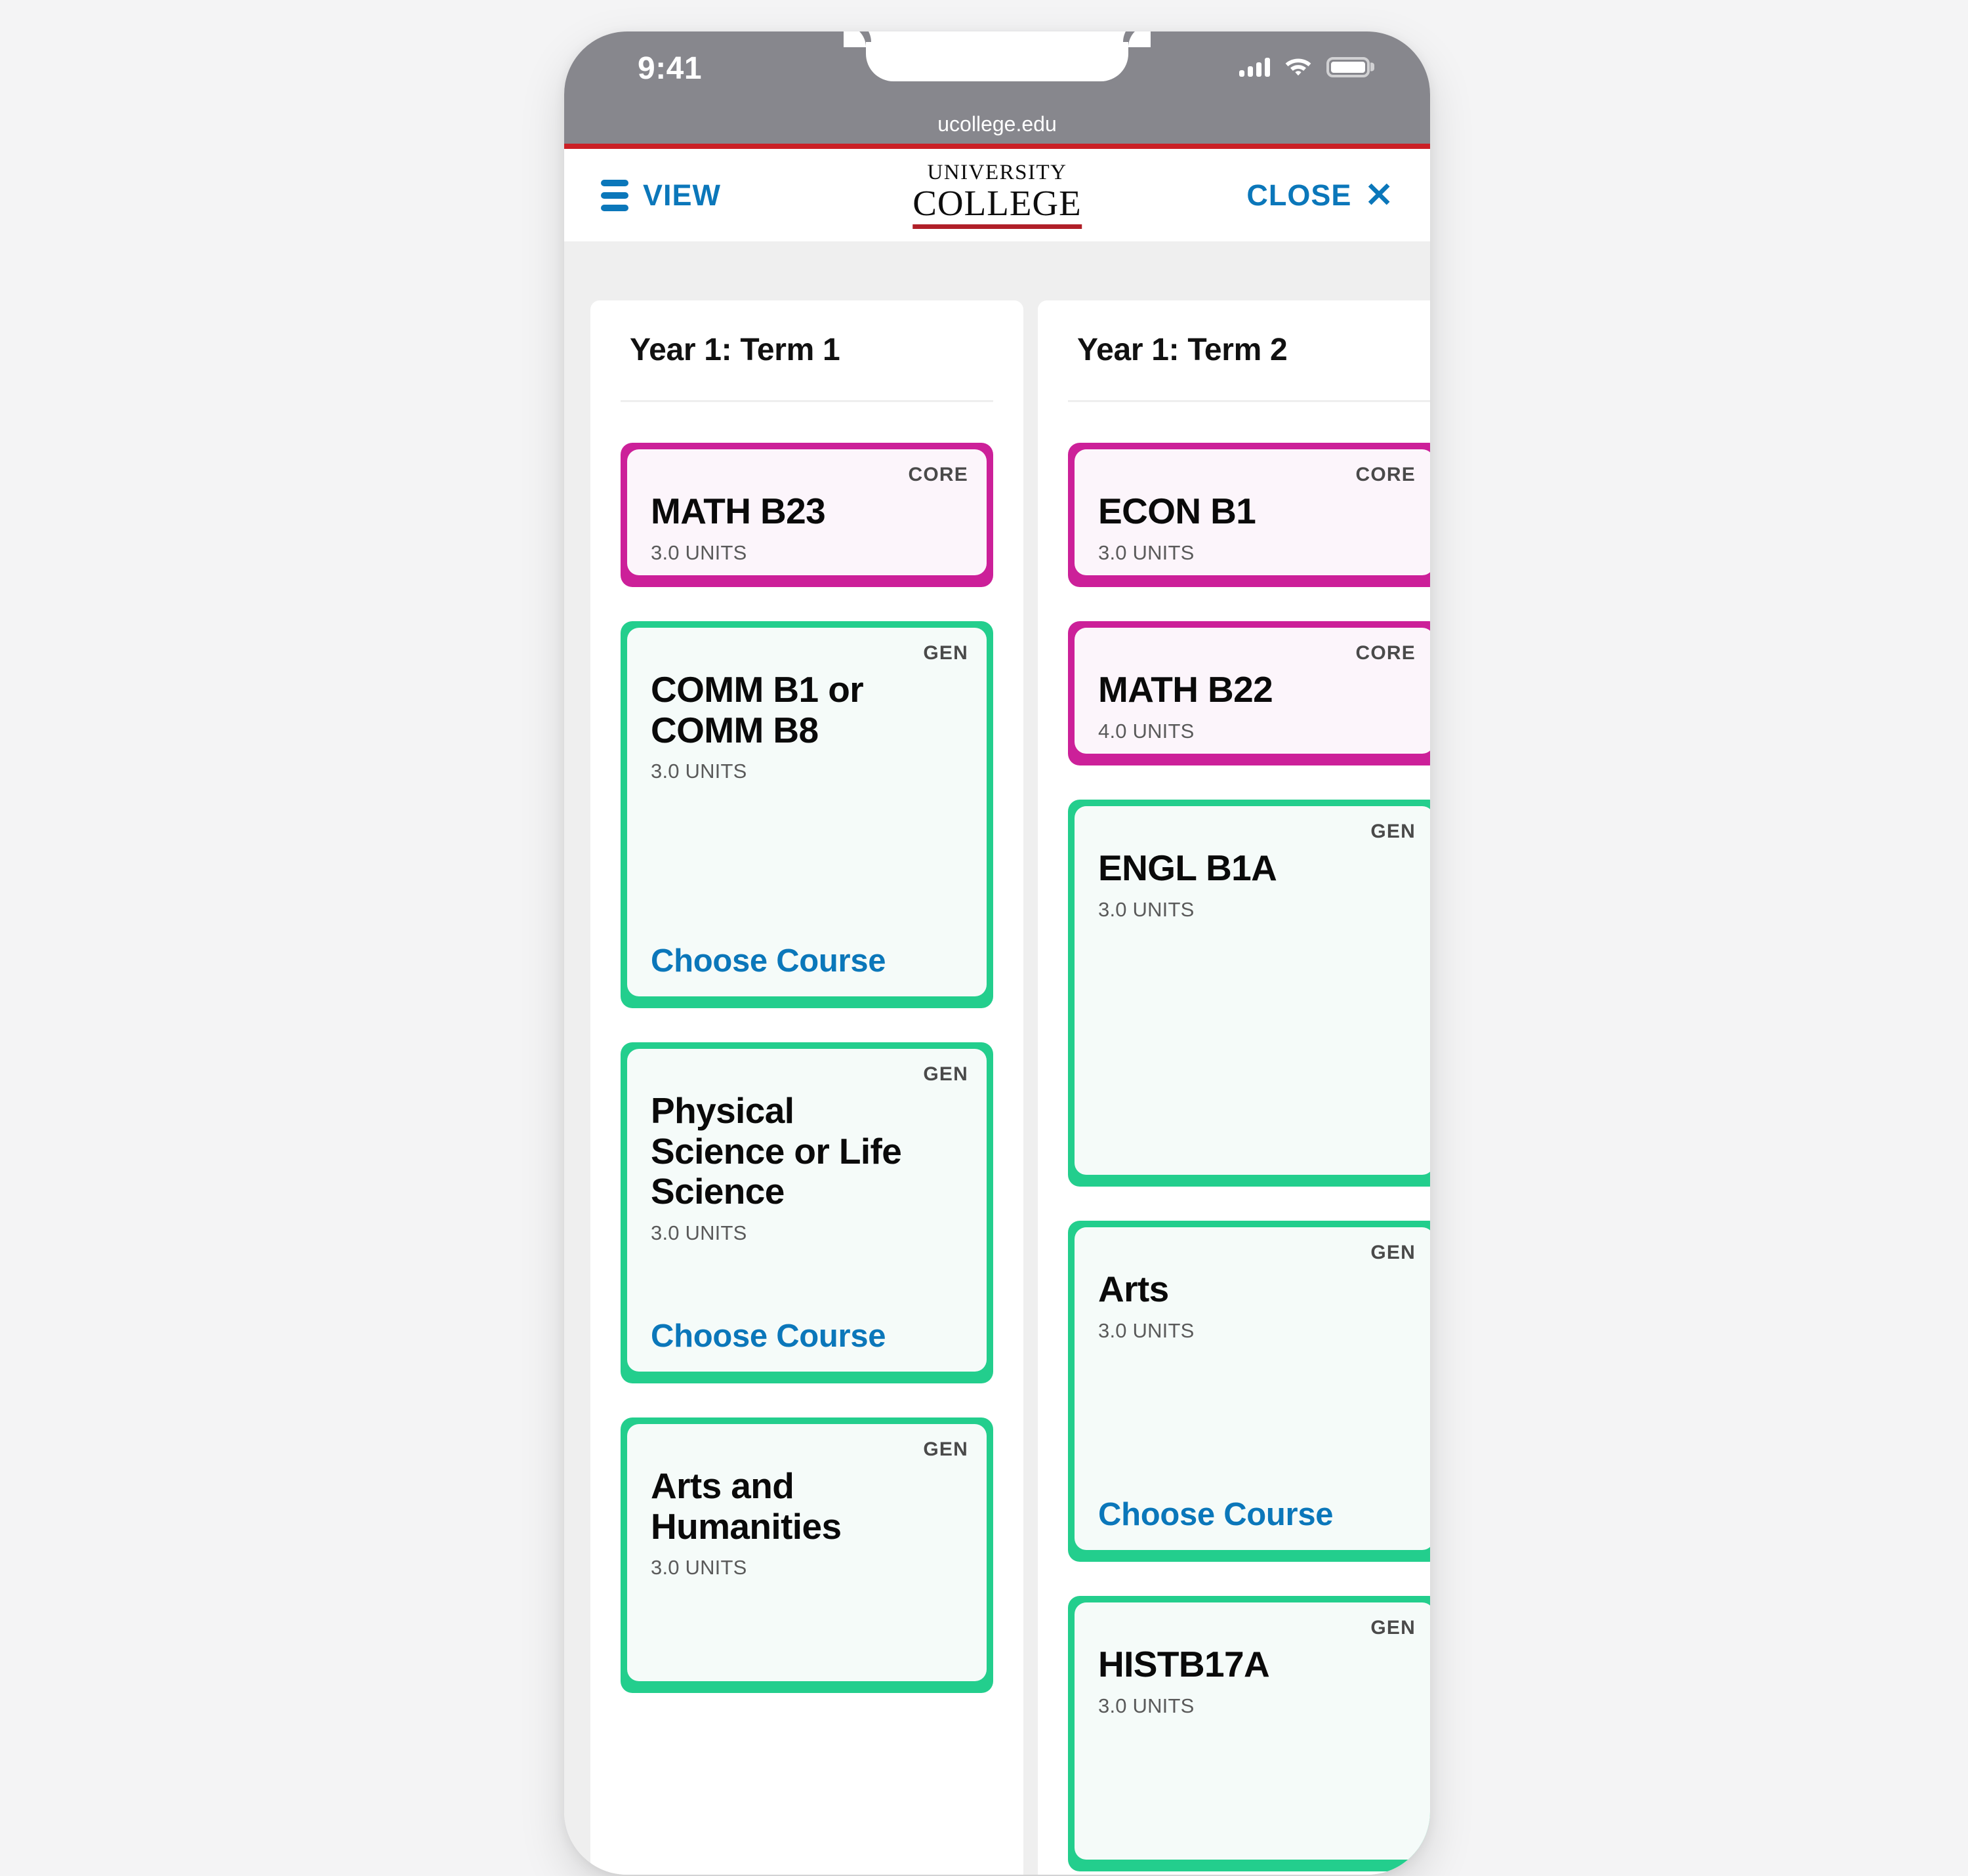 The width and height of the screenshot is (1968, 1876). I want to click on course-card-body: GEN HISTB17A 3.0 UNITS, so click(1252, 1731).